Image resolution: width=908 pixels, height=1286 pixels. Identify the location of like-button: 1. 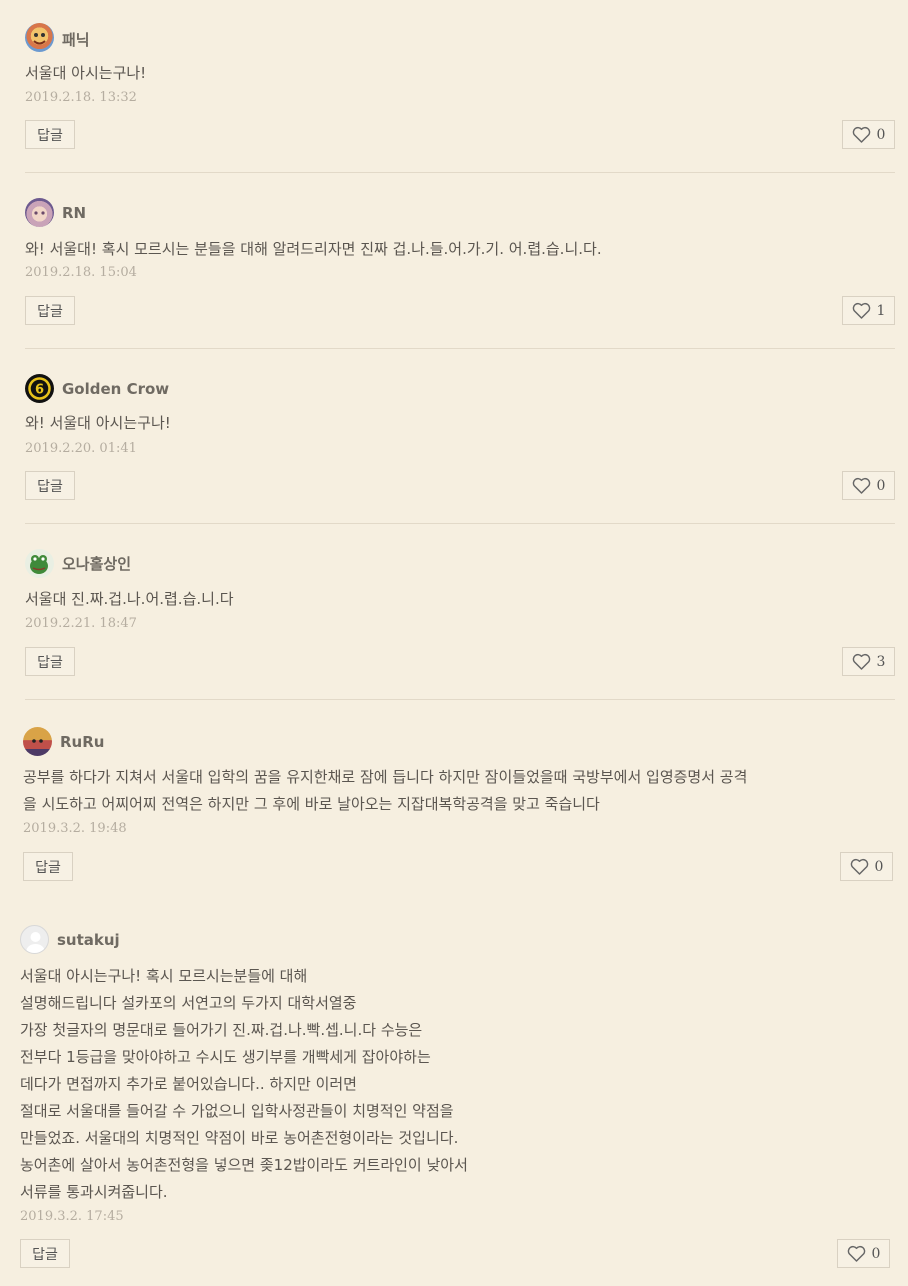
(868, 310).